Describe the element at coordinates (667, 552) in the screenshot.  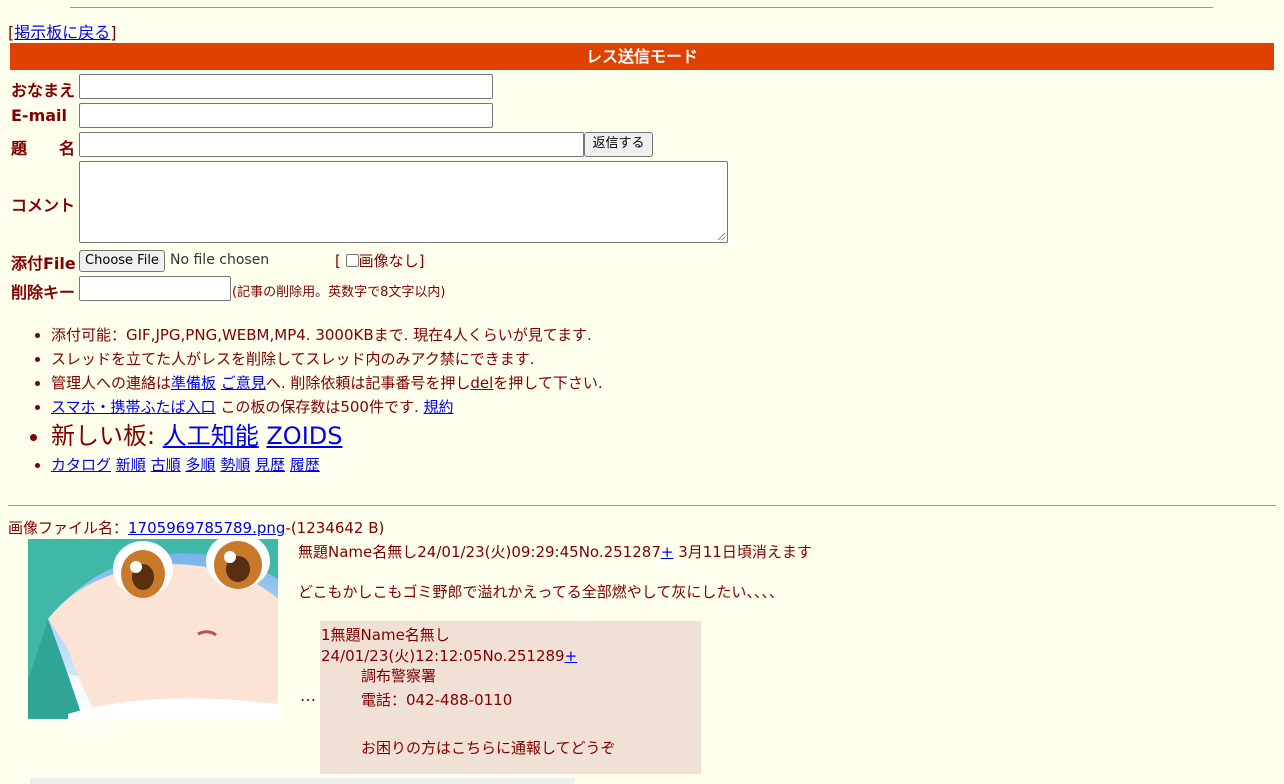
I see `post-plus-link: +` at that location.